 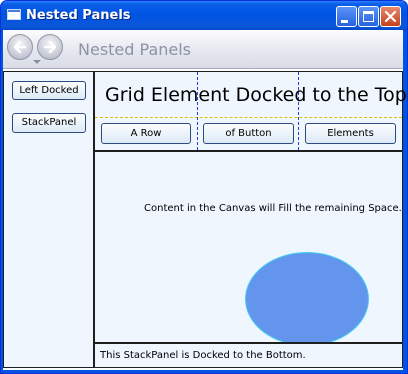 What do you see at coordinates (346, 16) in the screenshot?
I see `minimize-button` at bounding box center [346, 16].